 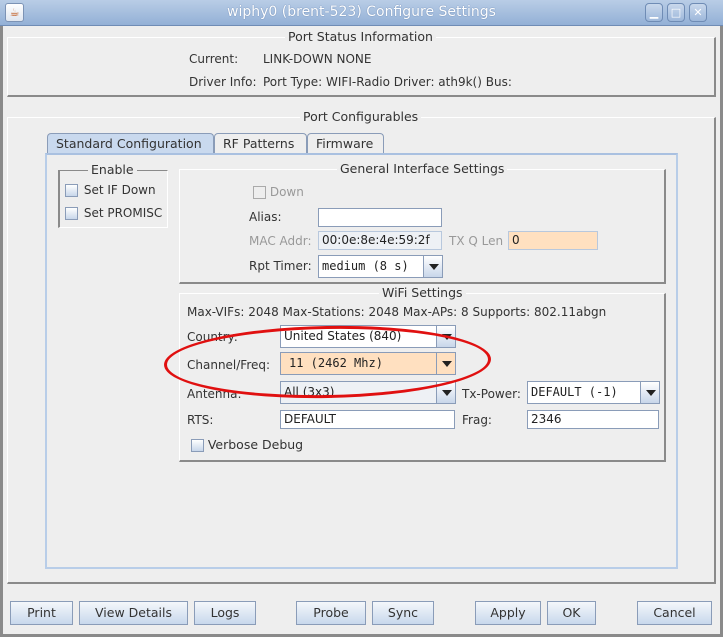 I want to click on close-button: ✕, so click(x=698, y=12).